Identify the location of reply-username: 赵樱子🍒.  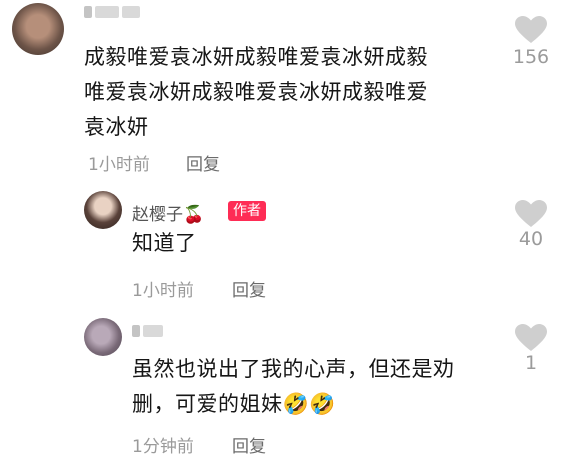
(168, 212).